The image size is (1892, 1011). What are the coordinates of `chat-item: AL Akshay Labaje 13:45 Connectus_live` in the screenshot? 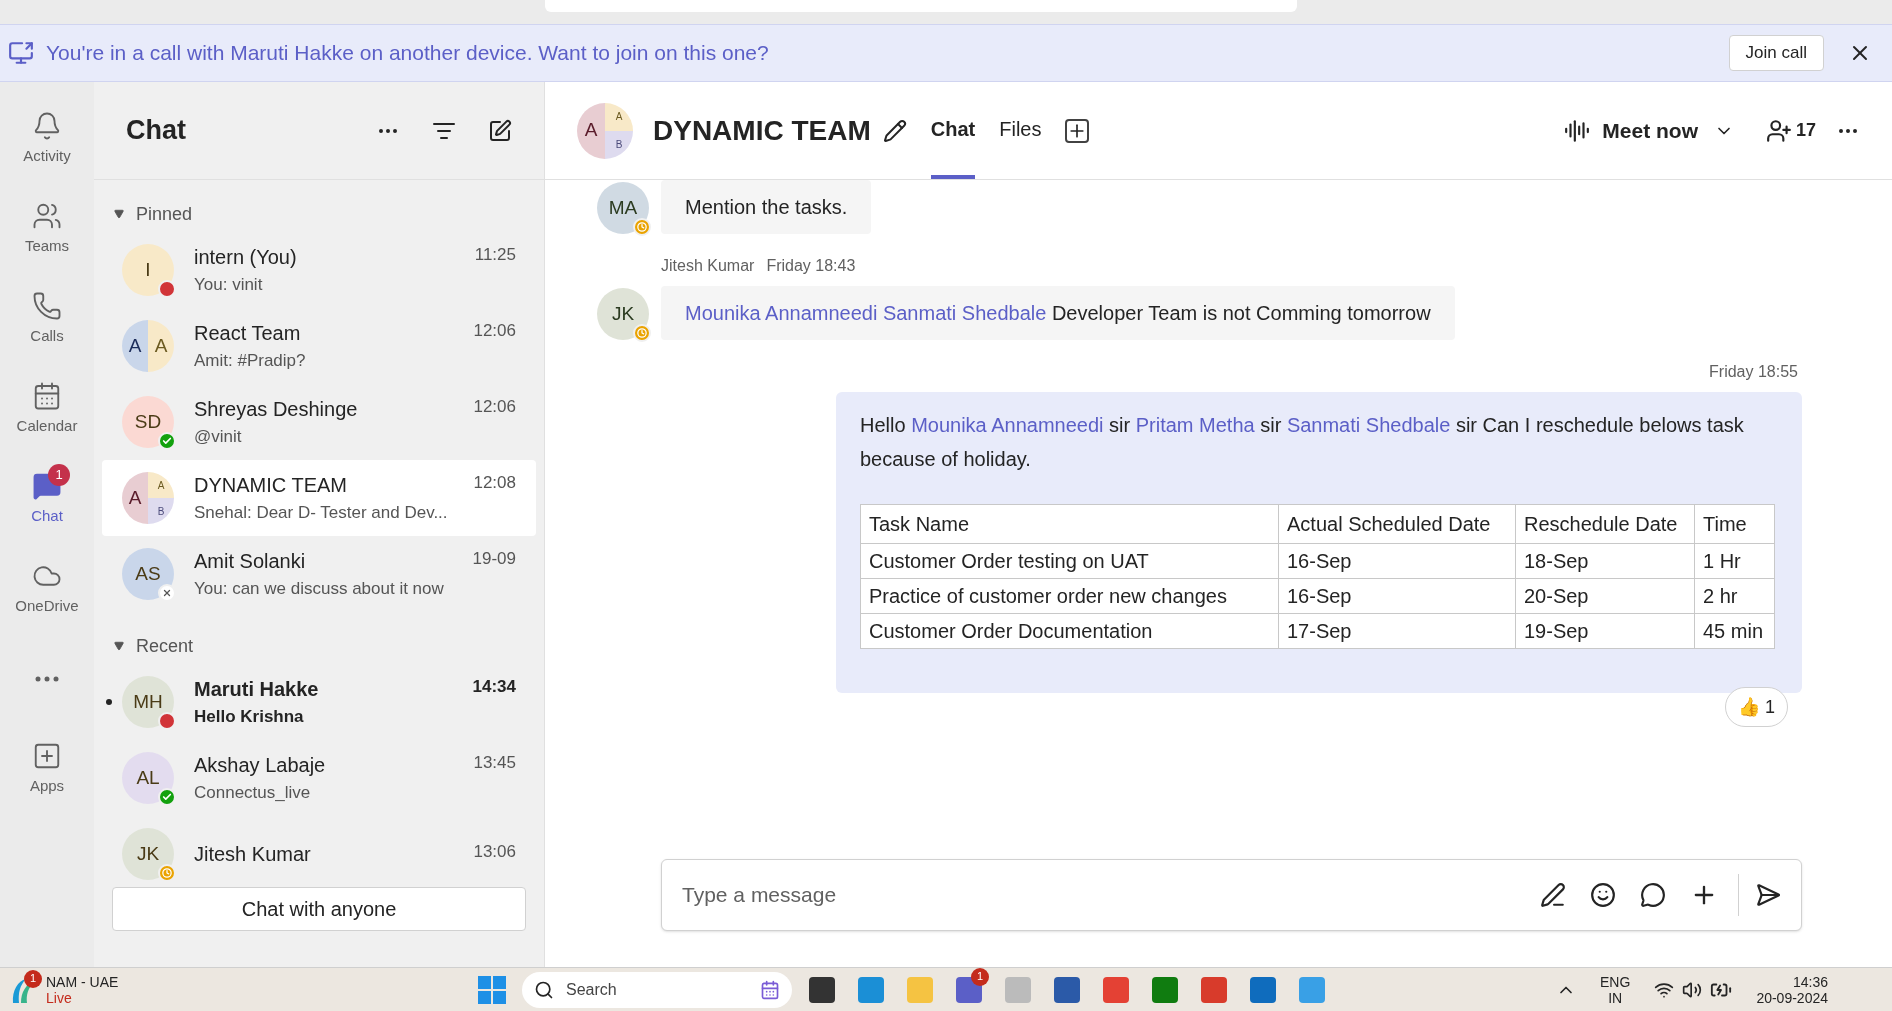 It's located at (319, 778).